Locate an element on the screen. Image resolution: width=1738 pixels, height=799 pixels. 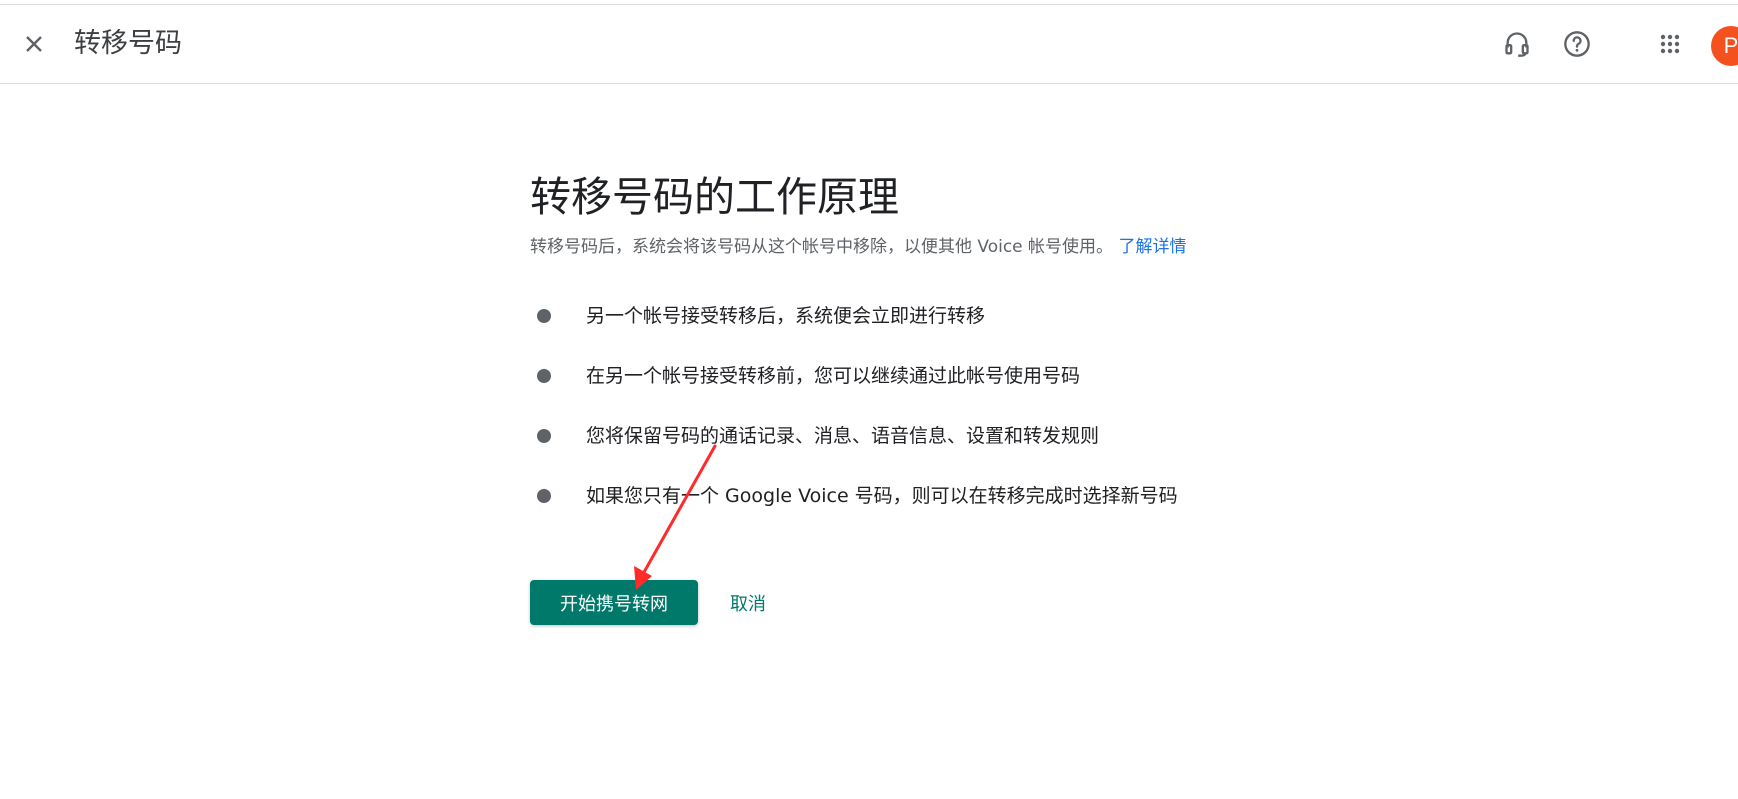
close-button is located at coordinates (34, 44).